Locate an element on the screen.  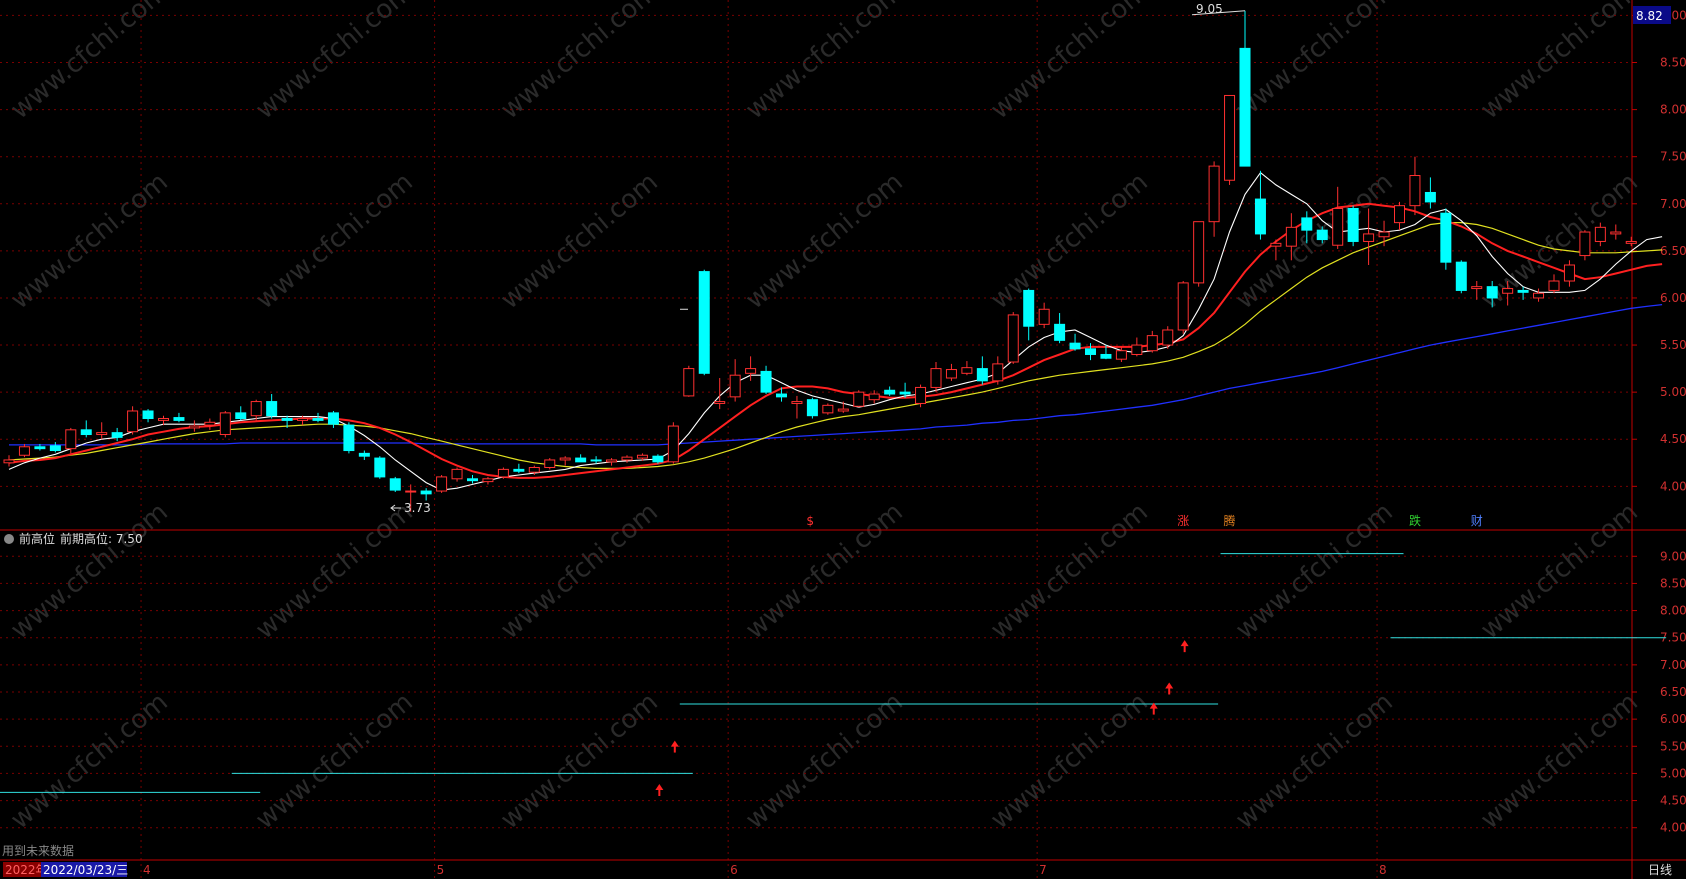
y-tick-label-indicator: 7.00 is located at coordinates (1673, 665).